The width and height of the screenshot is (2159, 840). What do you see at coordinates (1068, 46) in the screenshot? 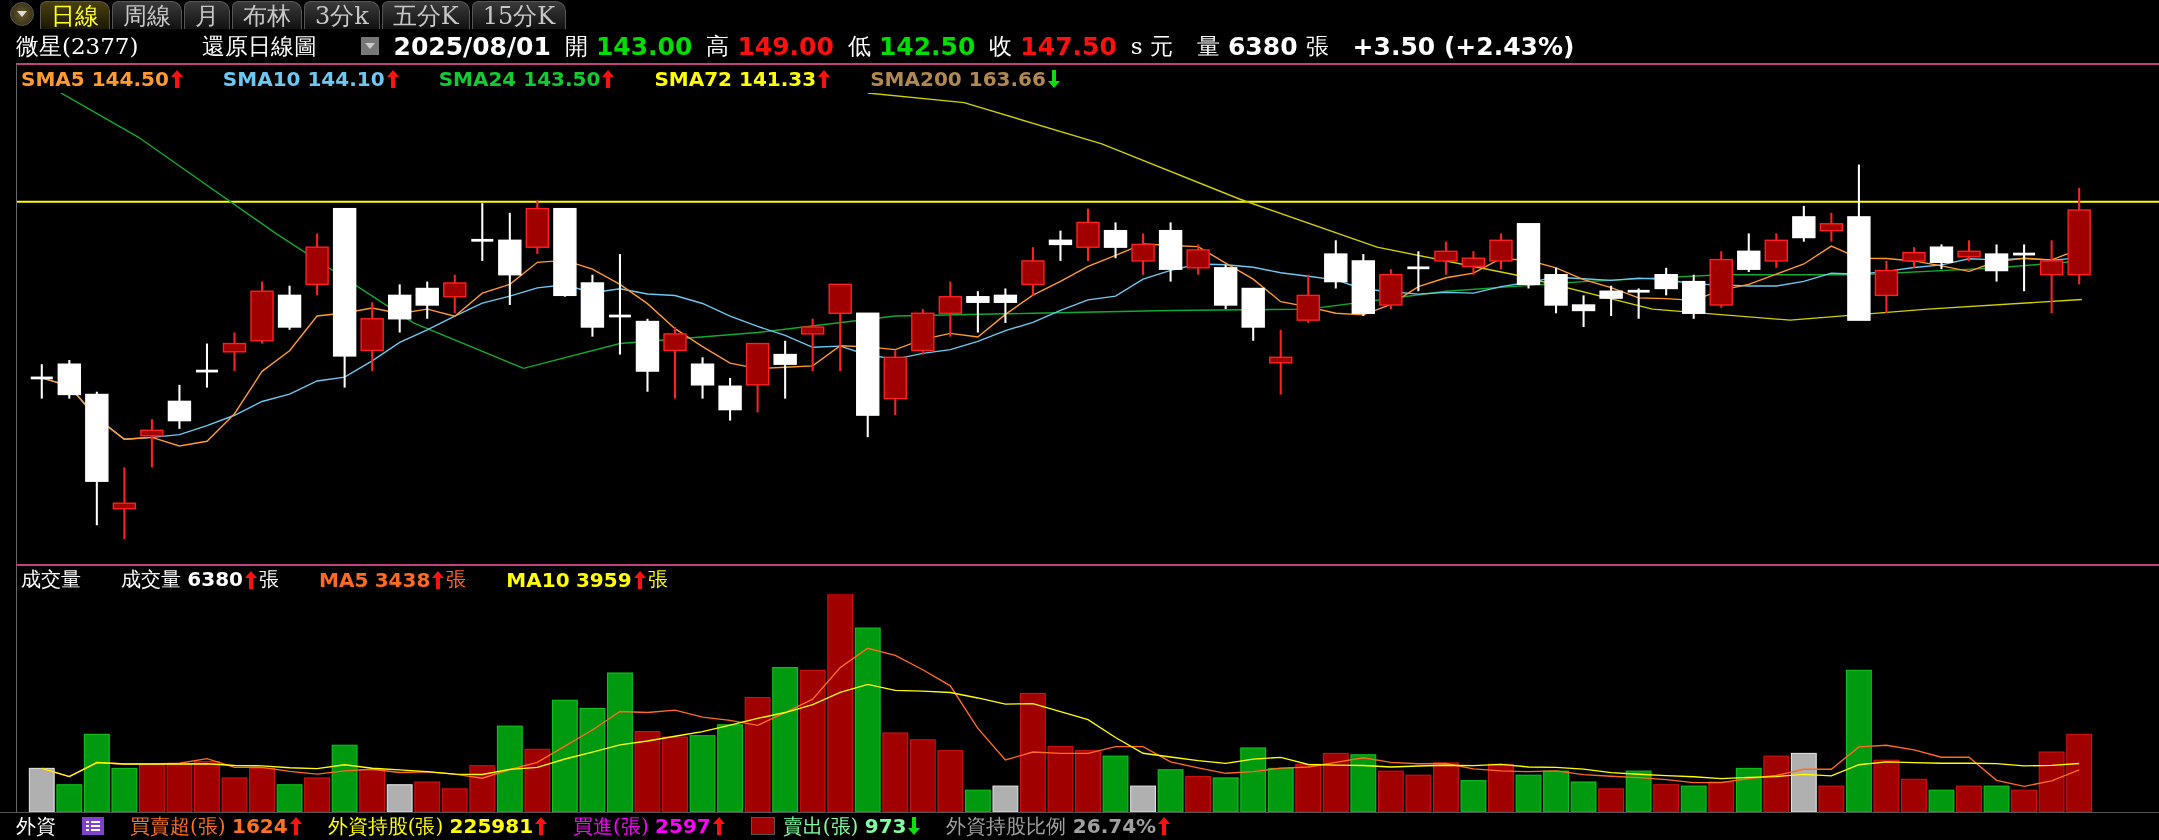
I see `quote-value: 147.50` at bounding box center [1068, 46].